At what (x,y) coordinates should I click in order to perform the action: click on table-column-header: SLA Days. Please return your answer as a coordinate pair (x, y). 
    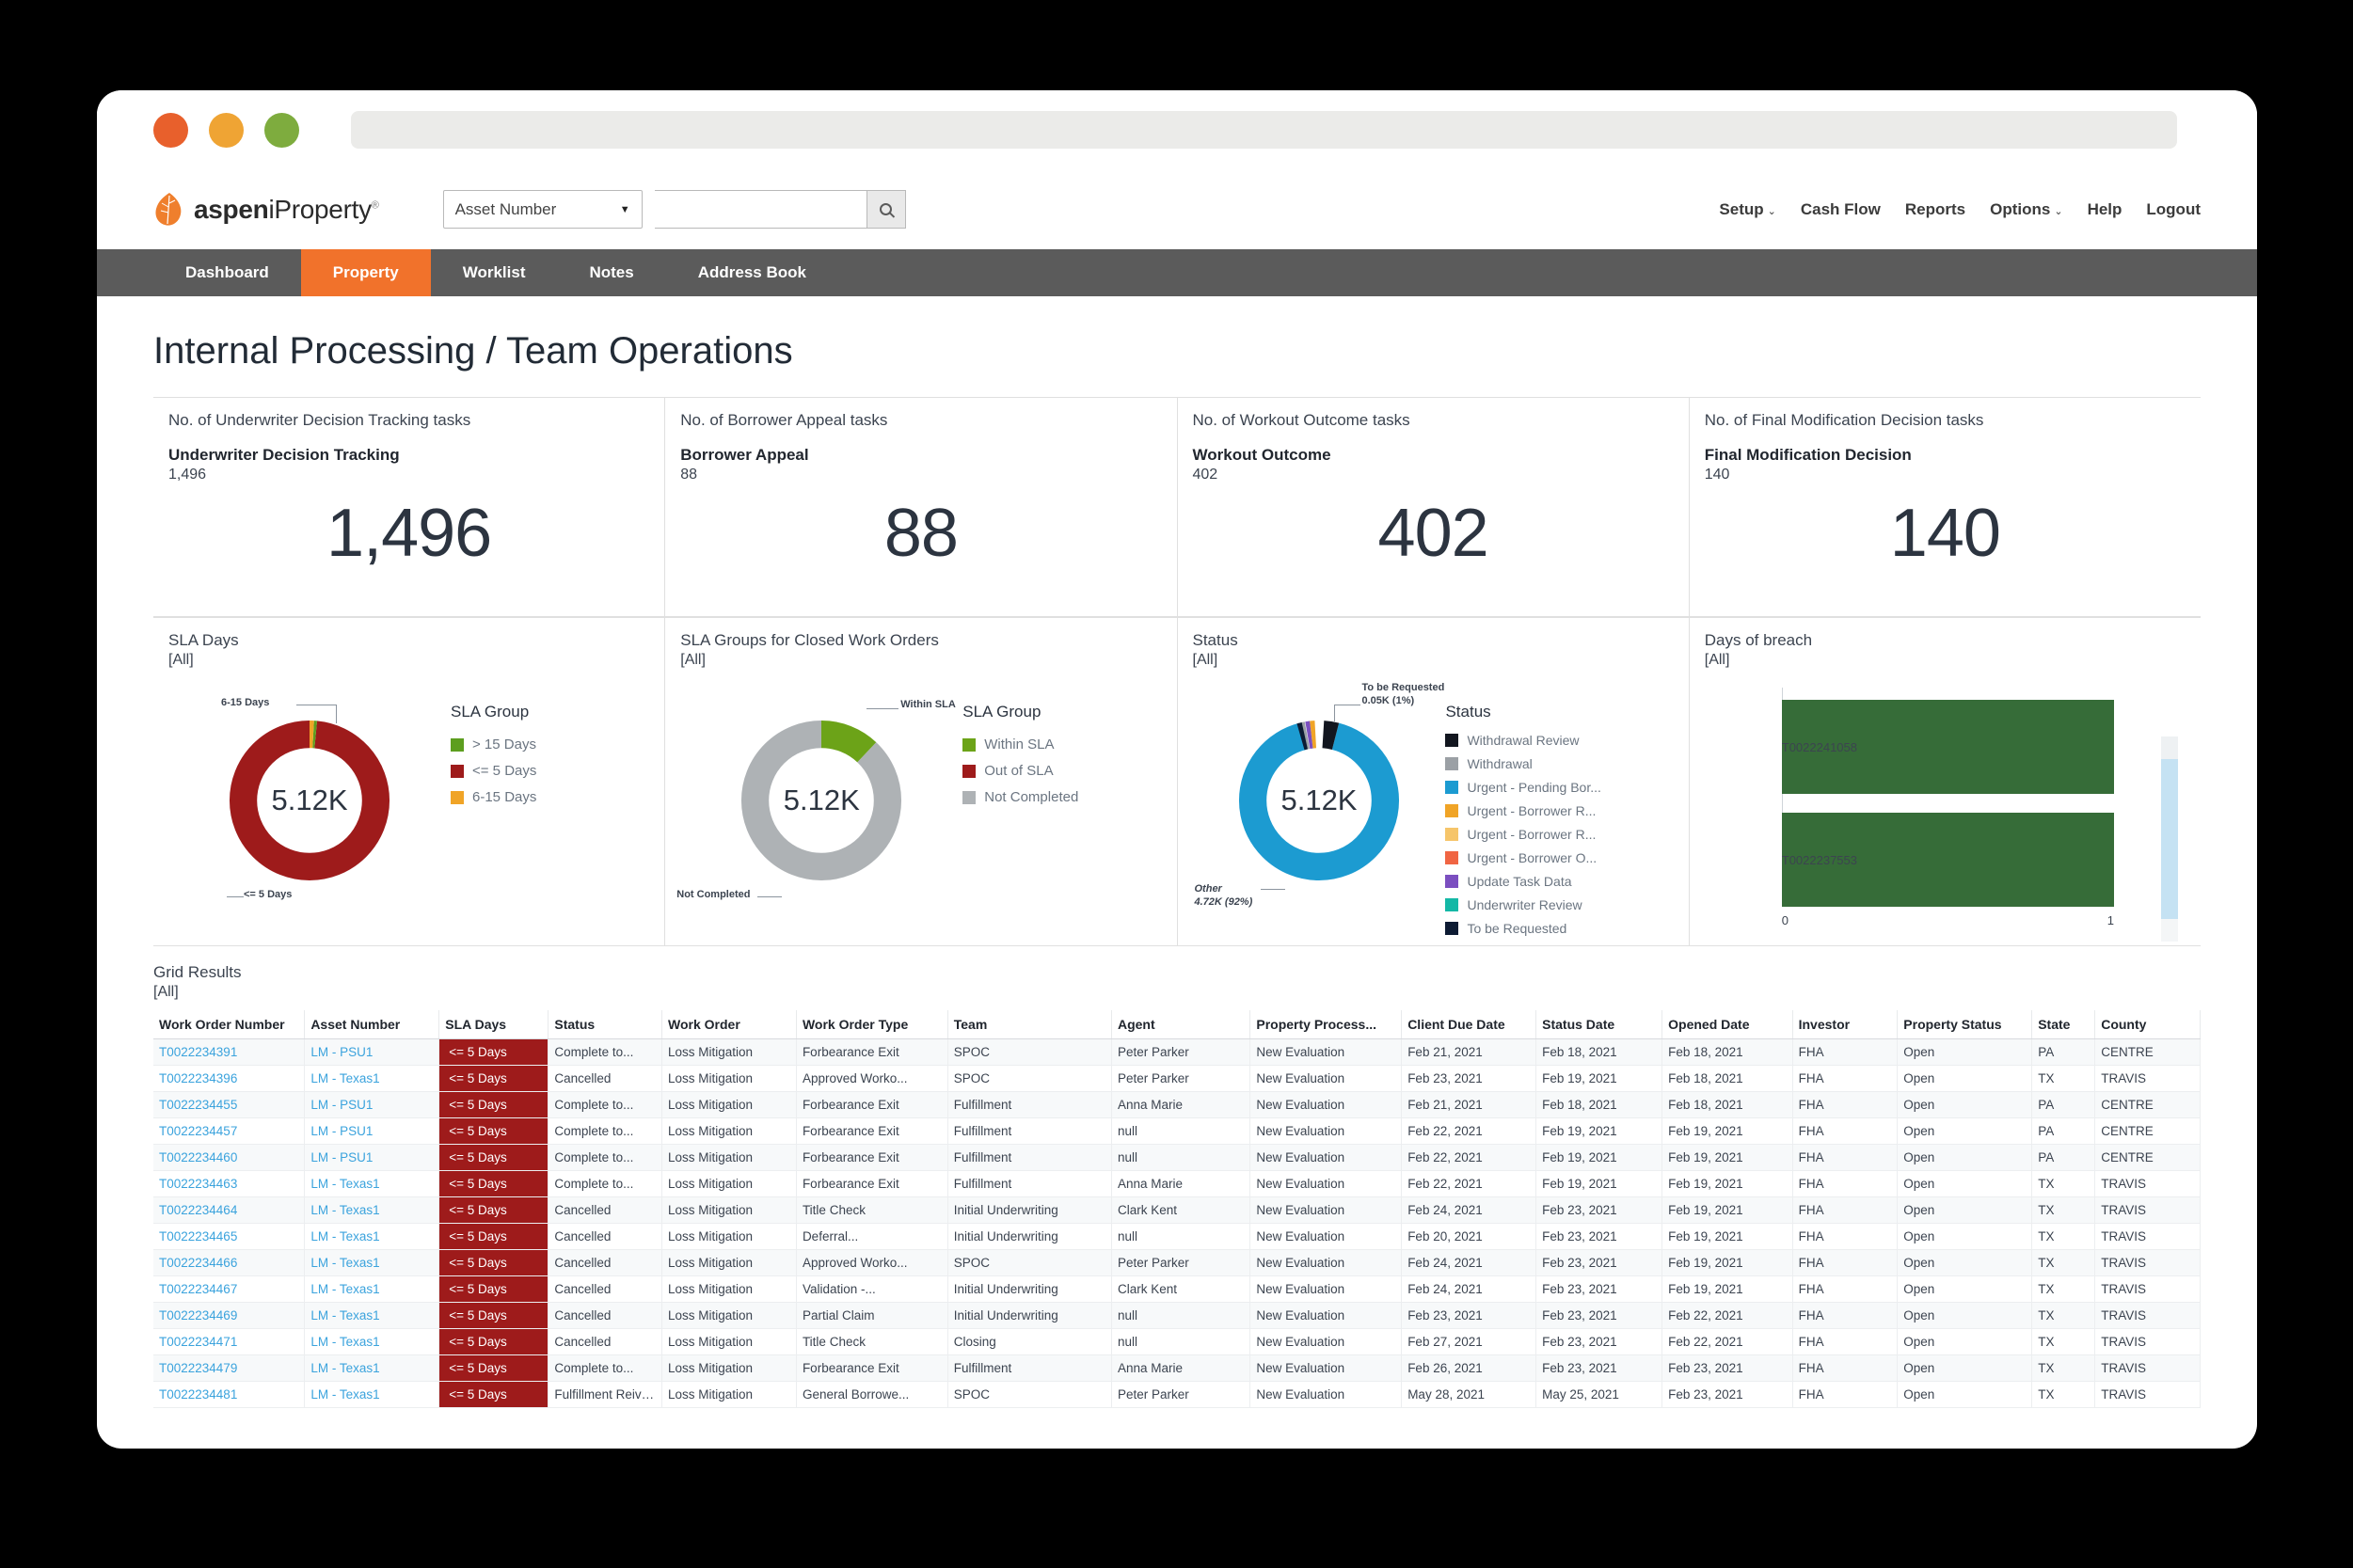
    Looking at the image, I should click on (493, 1024).